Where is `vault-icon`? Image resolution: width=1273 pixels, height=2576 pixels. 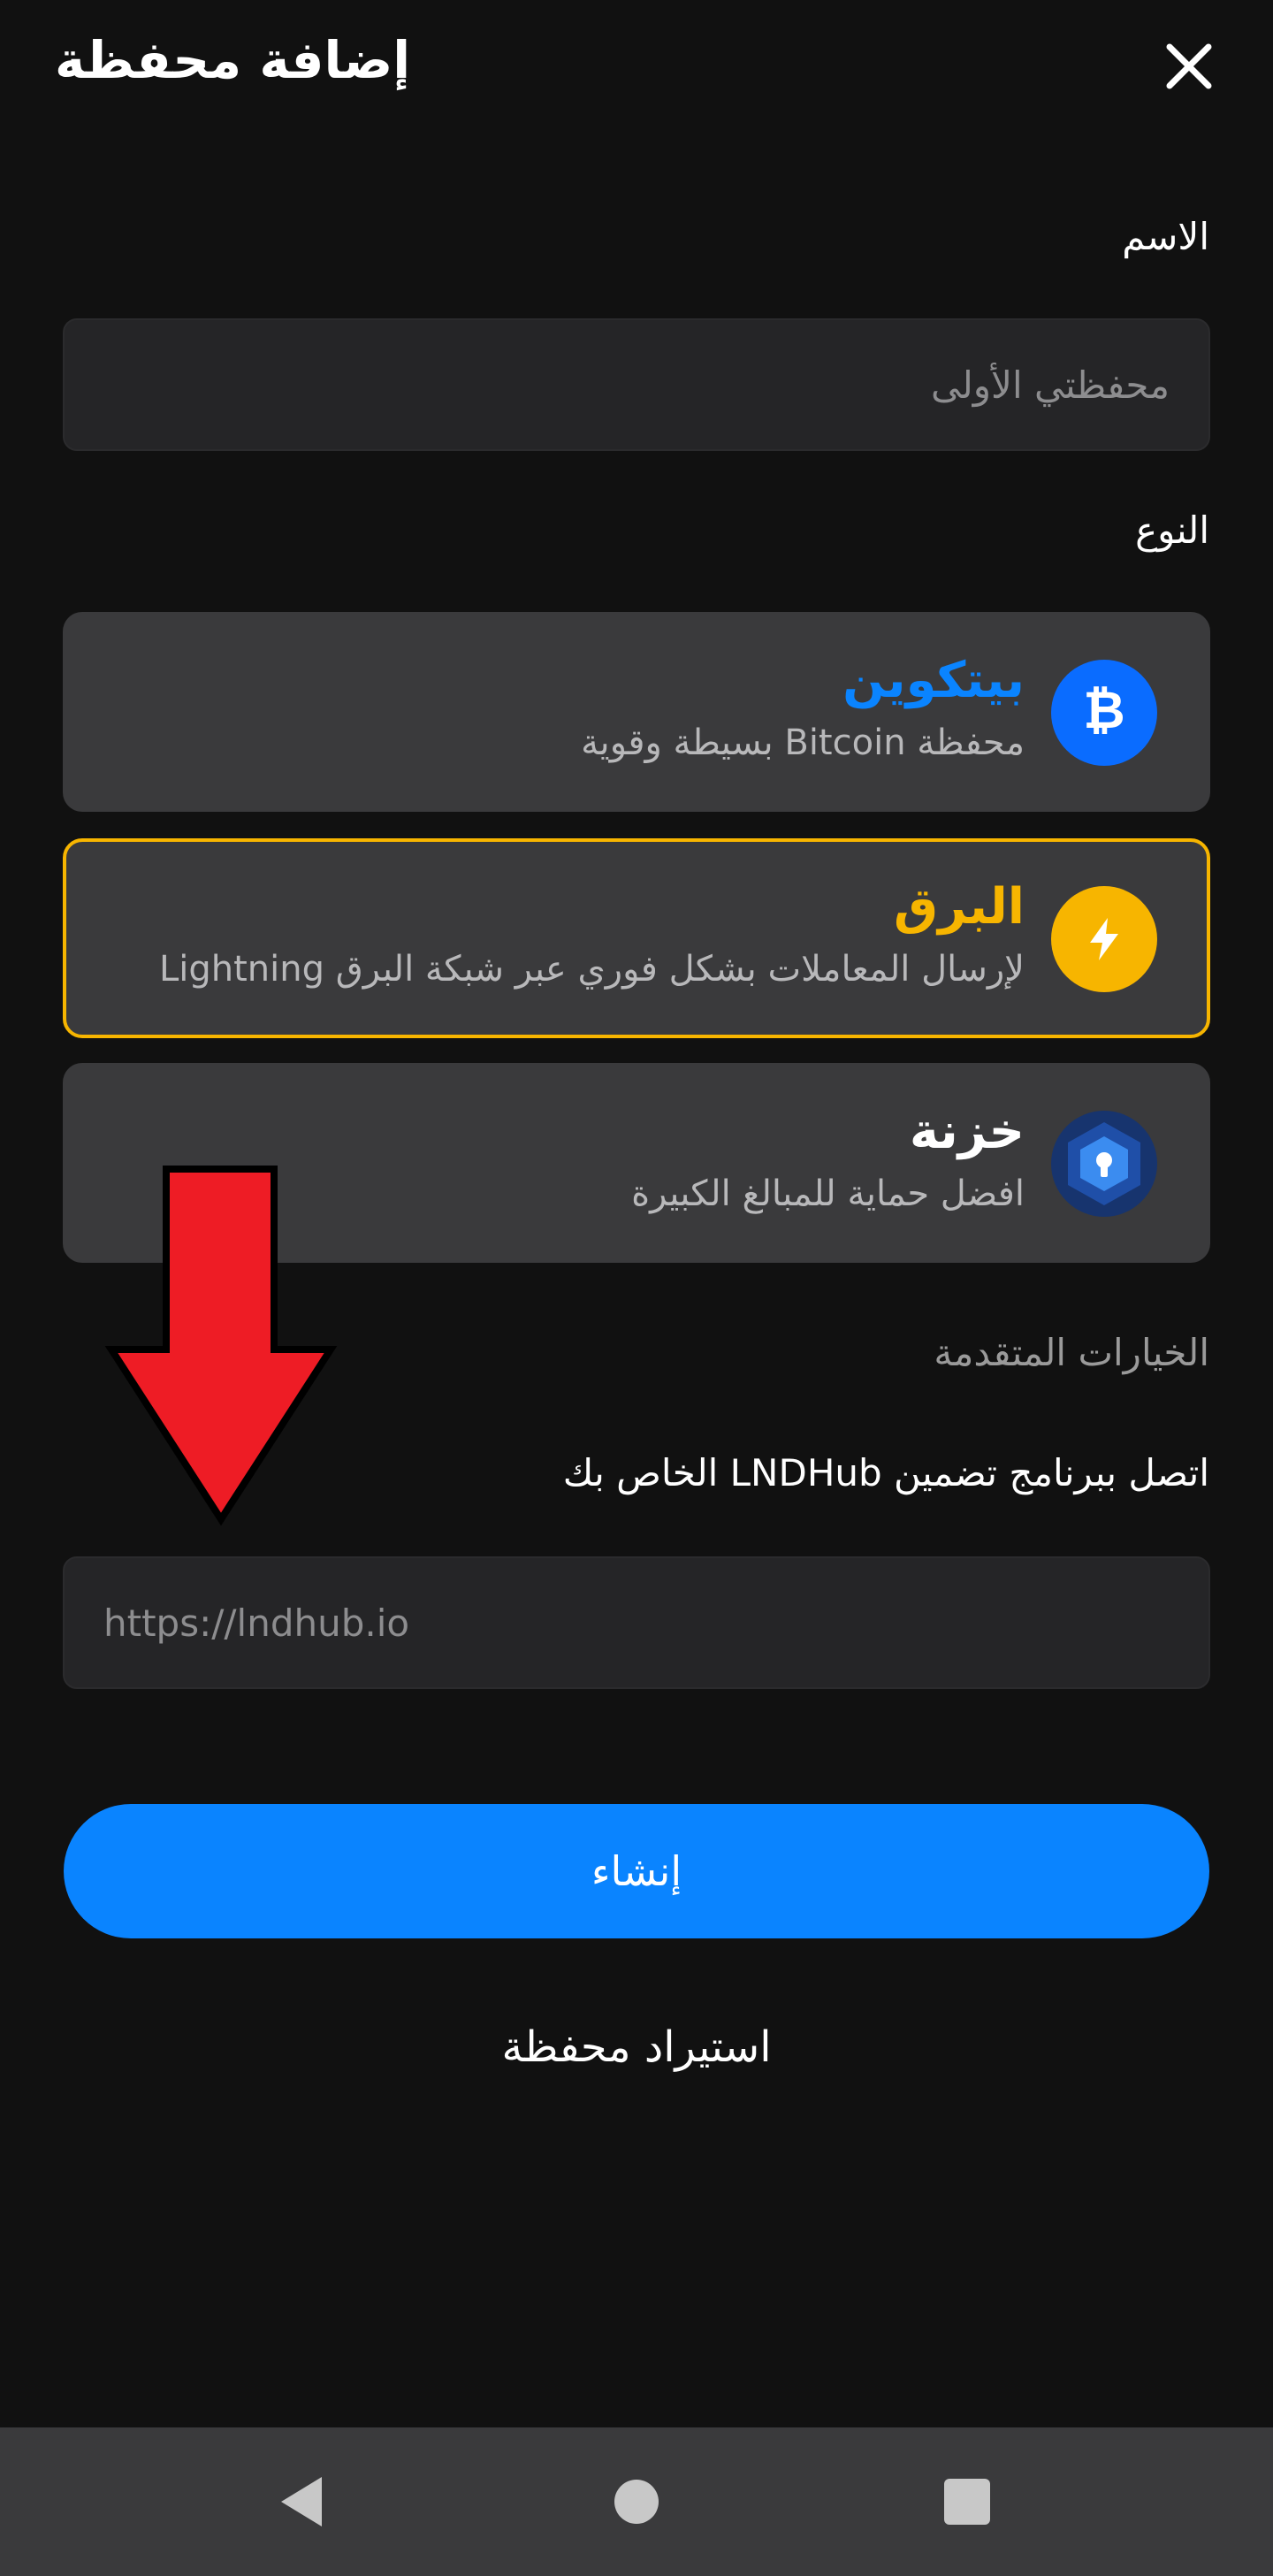 vault-icon is located at coordinates (1104, 1164).